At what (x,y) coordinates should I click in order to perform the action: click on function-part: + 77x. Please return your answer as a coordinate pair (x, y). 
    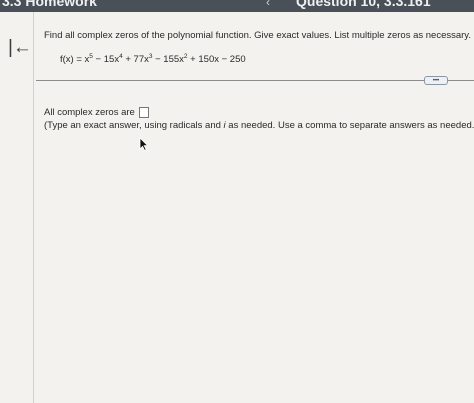
    Looking at the image, I should click on (135, 59).